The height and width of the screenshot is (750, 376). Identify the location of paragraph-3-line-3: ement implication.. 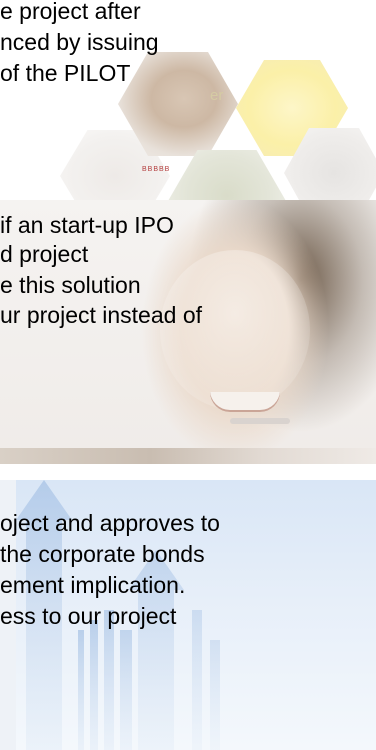
(93, 585).